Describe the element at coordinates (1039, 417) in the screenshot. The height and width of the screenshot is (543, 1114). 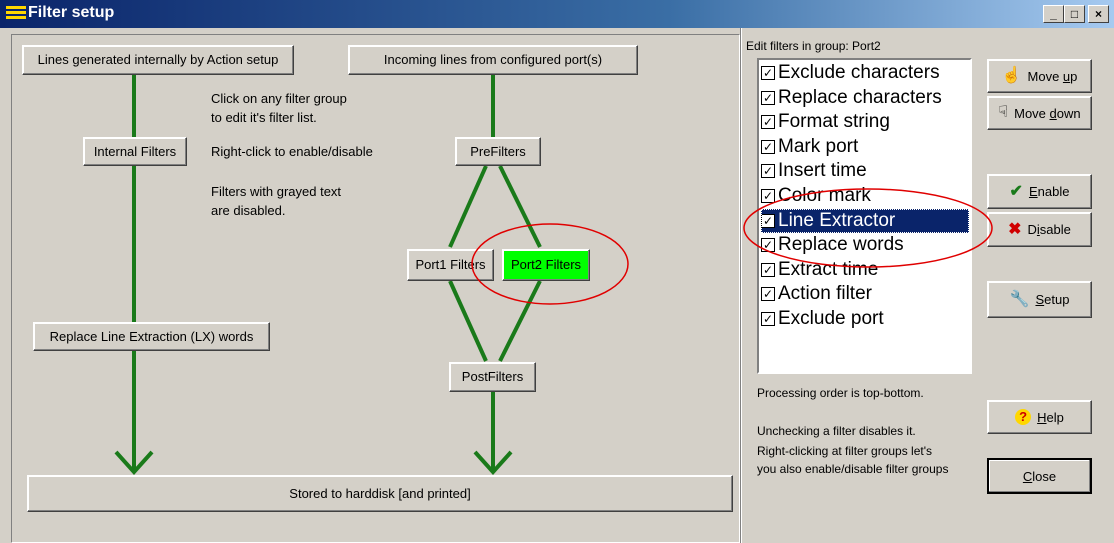
I see `help-button: ? Help` at that location.